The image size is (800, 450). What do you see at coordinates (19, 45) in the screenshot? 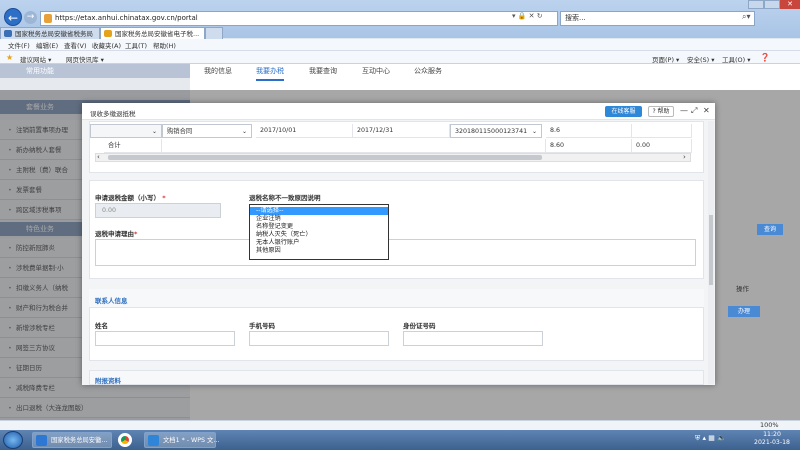
I see `menu-file: 文件(F)` at bounding box center [19, 45].